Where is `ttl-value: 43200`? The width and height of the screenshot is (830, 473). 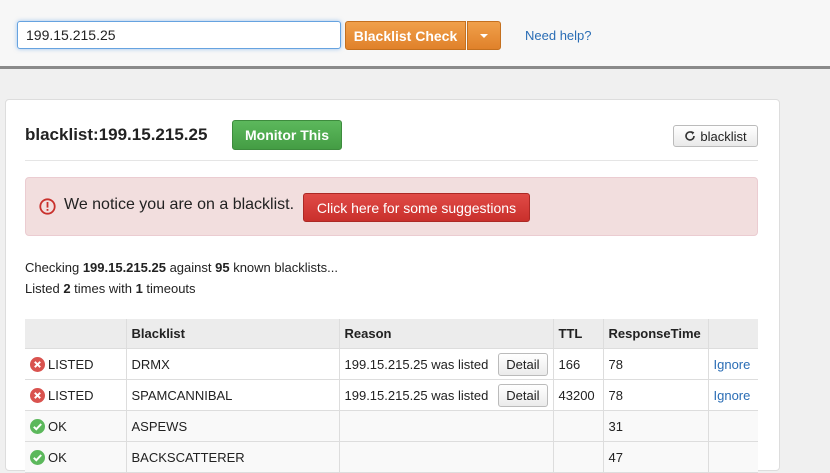
ttl-value: 43200 is located at coordinates (578, 395).